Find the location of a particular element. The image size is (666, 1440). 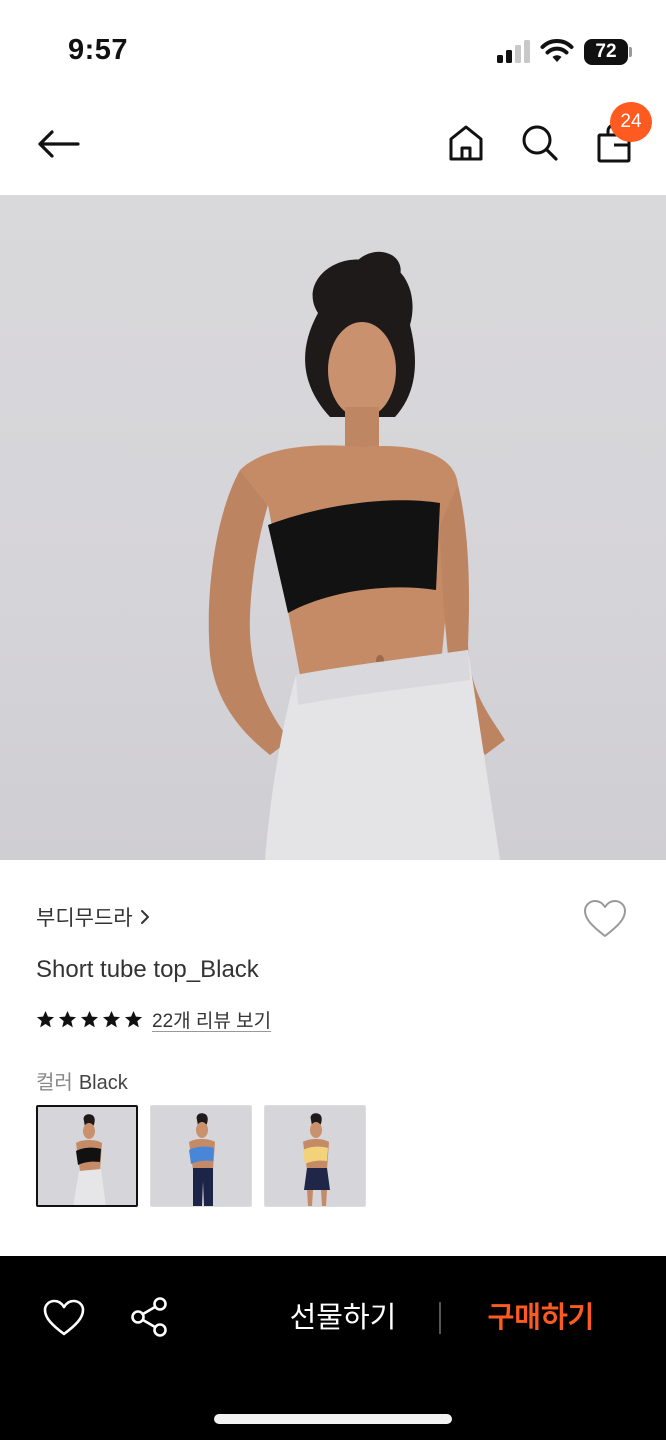

brand-name: 부디무드라 is located at coordinates (84, 918).